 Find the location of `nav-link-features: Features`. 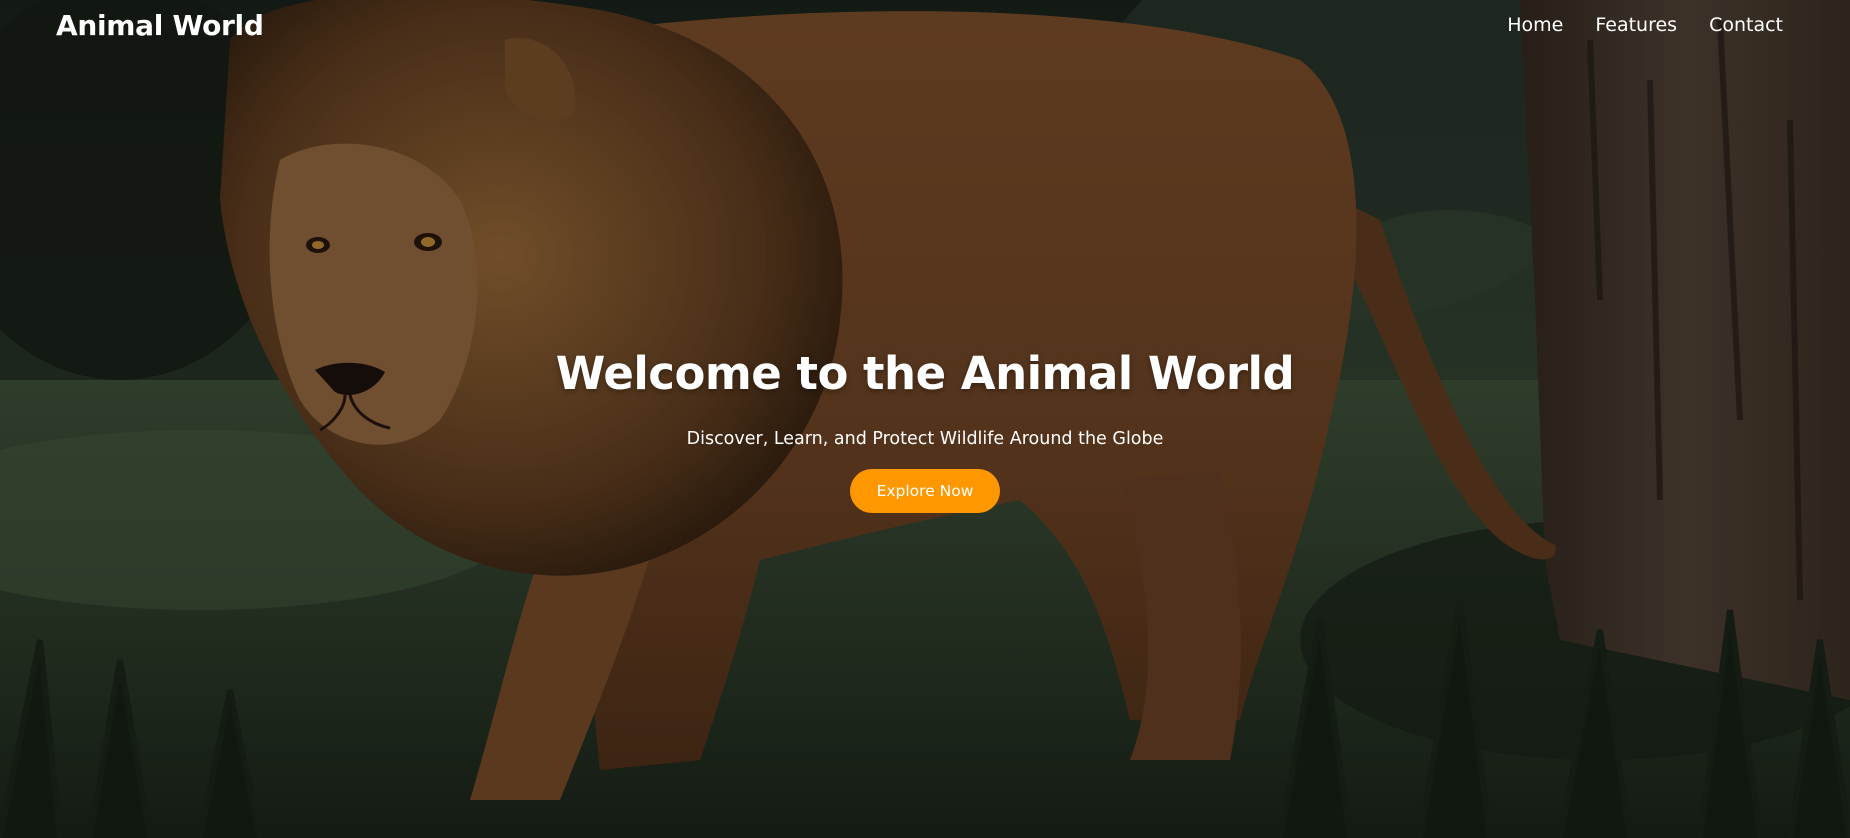

nav-link-features: Features is located at coordinates (1636, 25).